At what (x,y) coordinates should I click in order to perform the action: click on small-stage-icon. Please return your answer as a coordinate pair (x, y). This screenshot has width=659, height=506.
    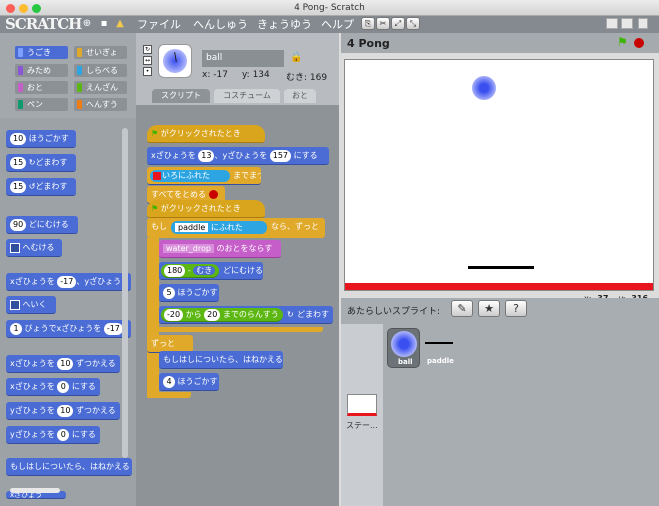
    Looking at the image, I should click on (612, 23).